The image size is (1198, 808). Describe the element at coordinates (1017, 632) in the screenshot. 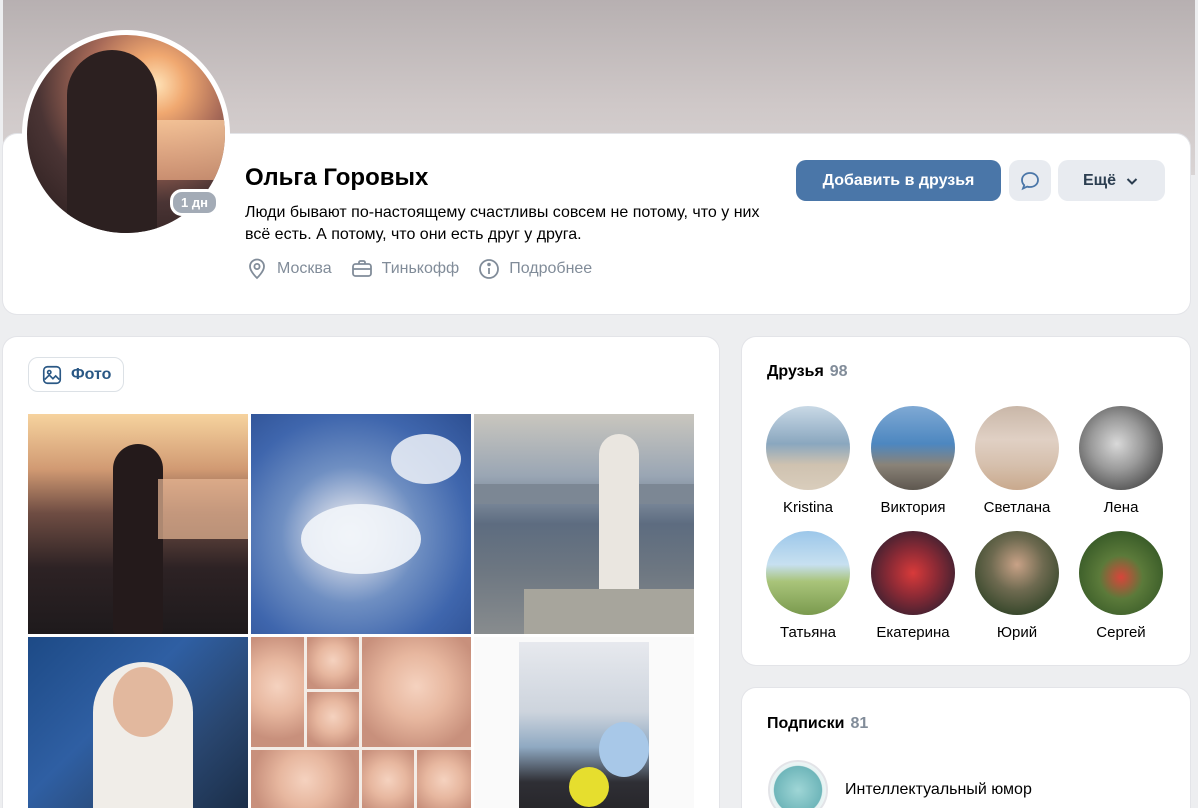

I see `friend-name: Юрий` at that location.